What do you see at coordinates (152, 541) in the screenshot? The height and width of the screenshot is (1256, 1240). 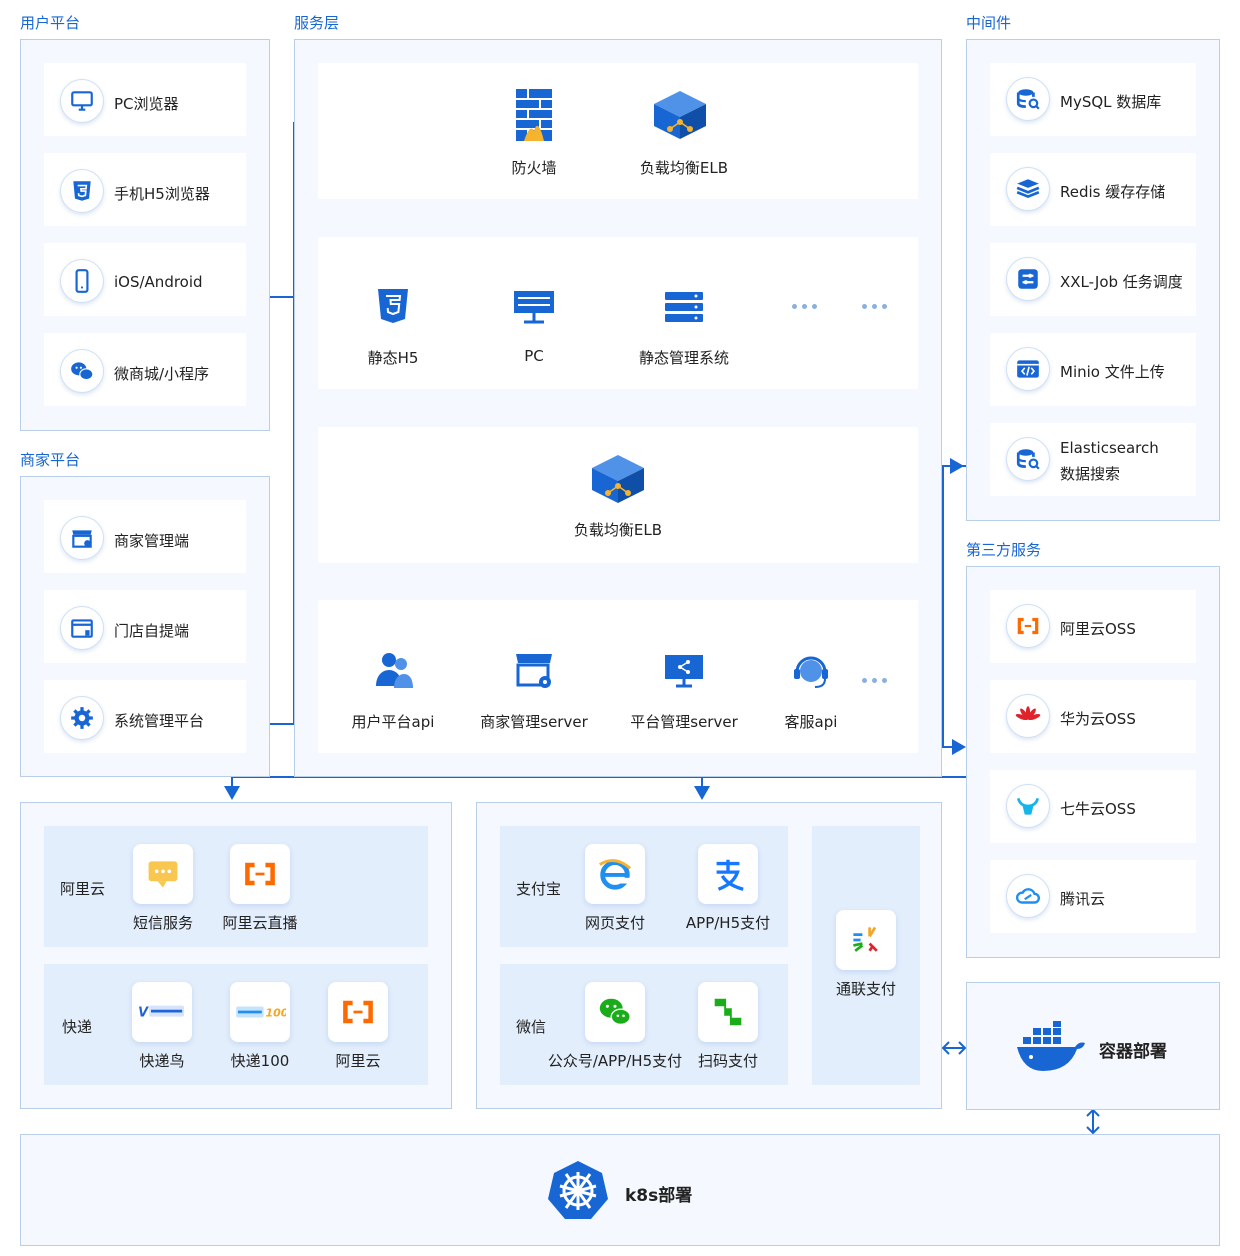 I see `merchant-item-label: 商家管理端` at bounding box center [152, 541].